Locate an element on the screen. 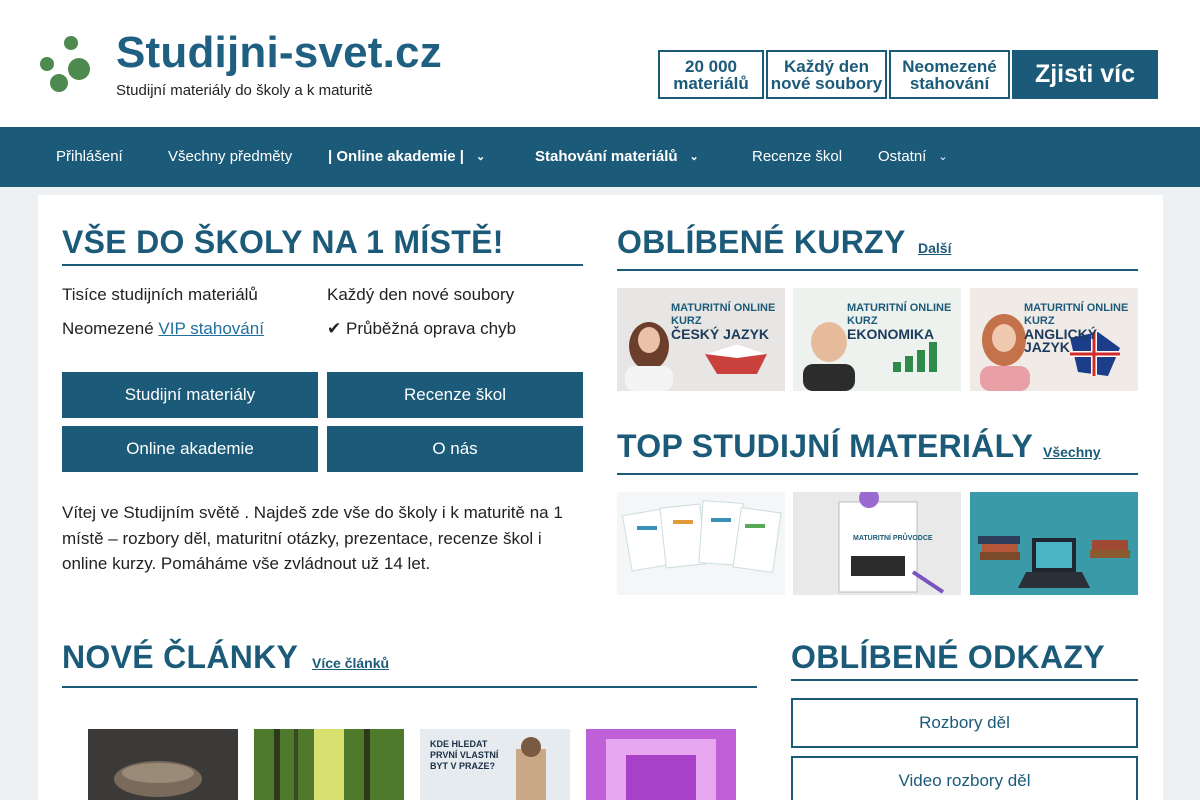  feature-text: Každý den nové soubory is located at coordinates (421, 294).